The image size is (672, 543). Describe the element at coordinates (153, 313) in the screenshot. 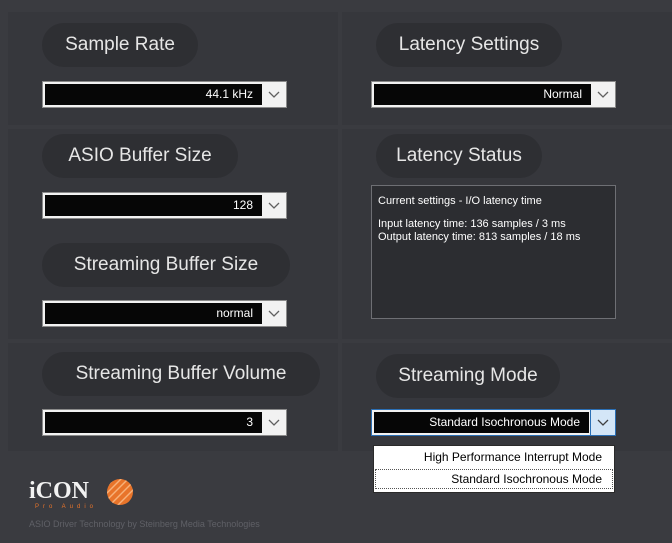

I see `streaming-buffer-size-value: normal` at that location.